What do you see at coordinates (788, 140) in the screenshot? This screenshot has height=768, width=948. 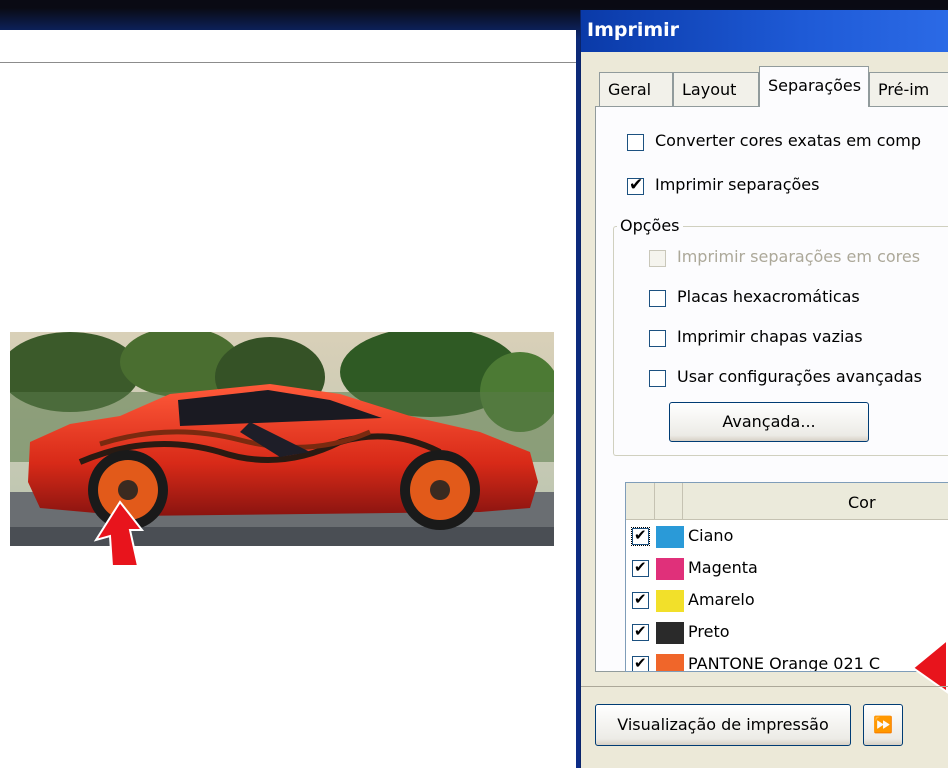 I see `convert-spot-label: Converter cores exatas em comp` at bounding box center [788, 140].